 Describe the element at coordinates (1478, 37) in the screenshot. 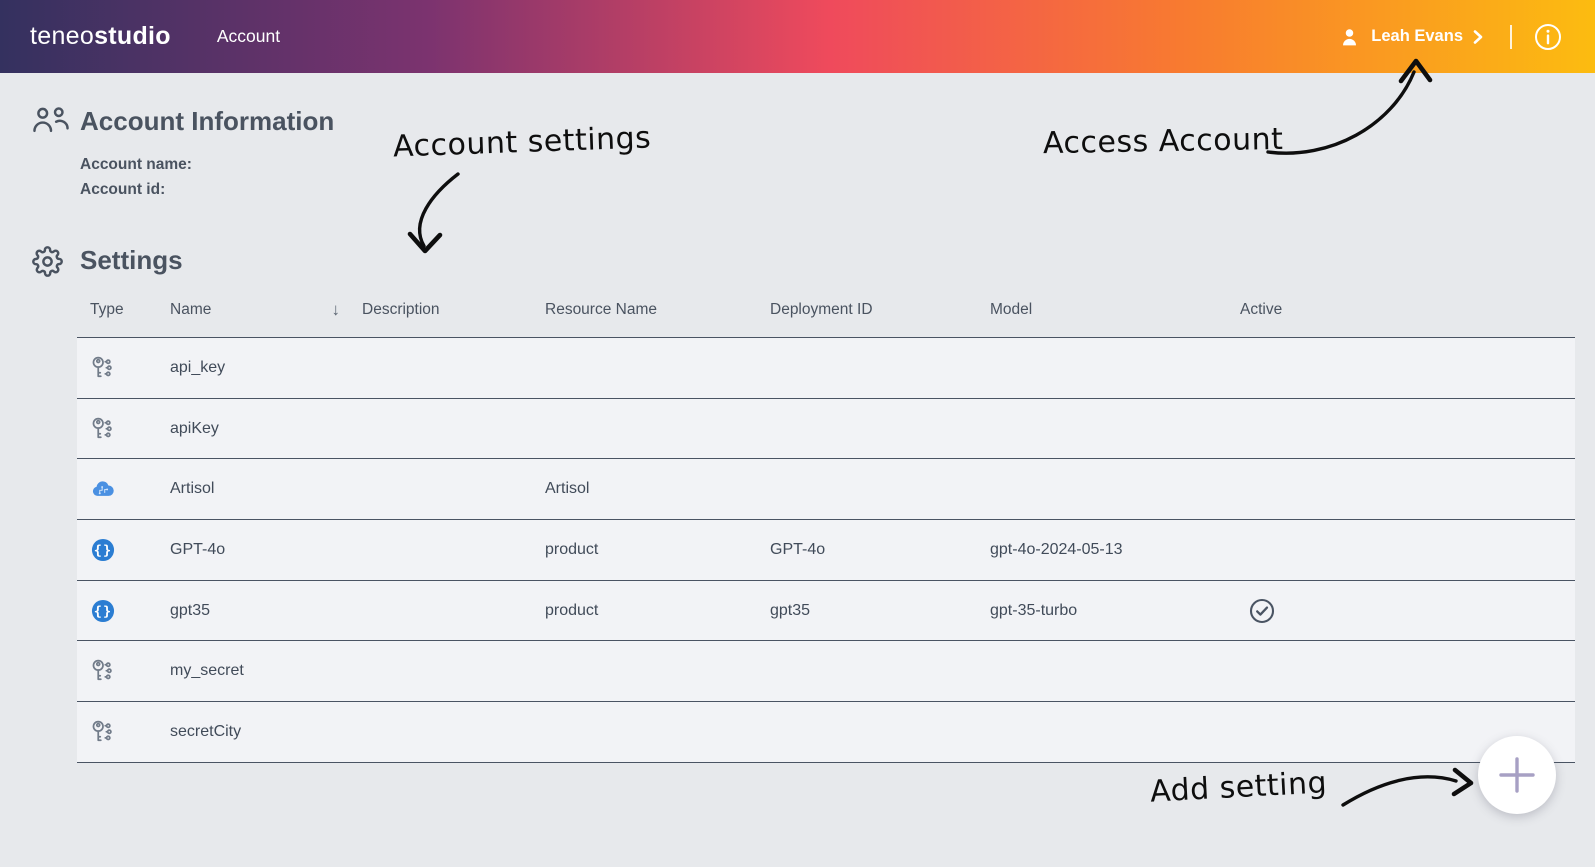

I see `chevron-right-icon` at that location.